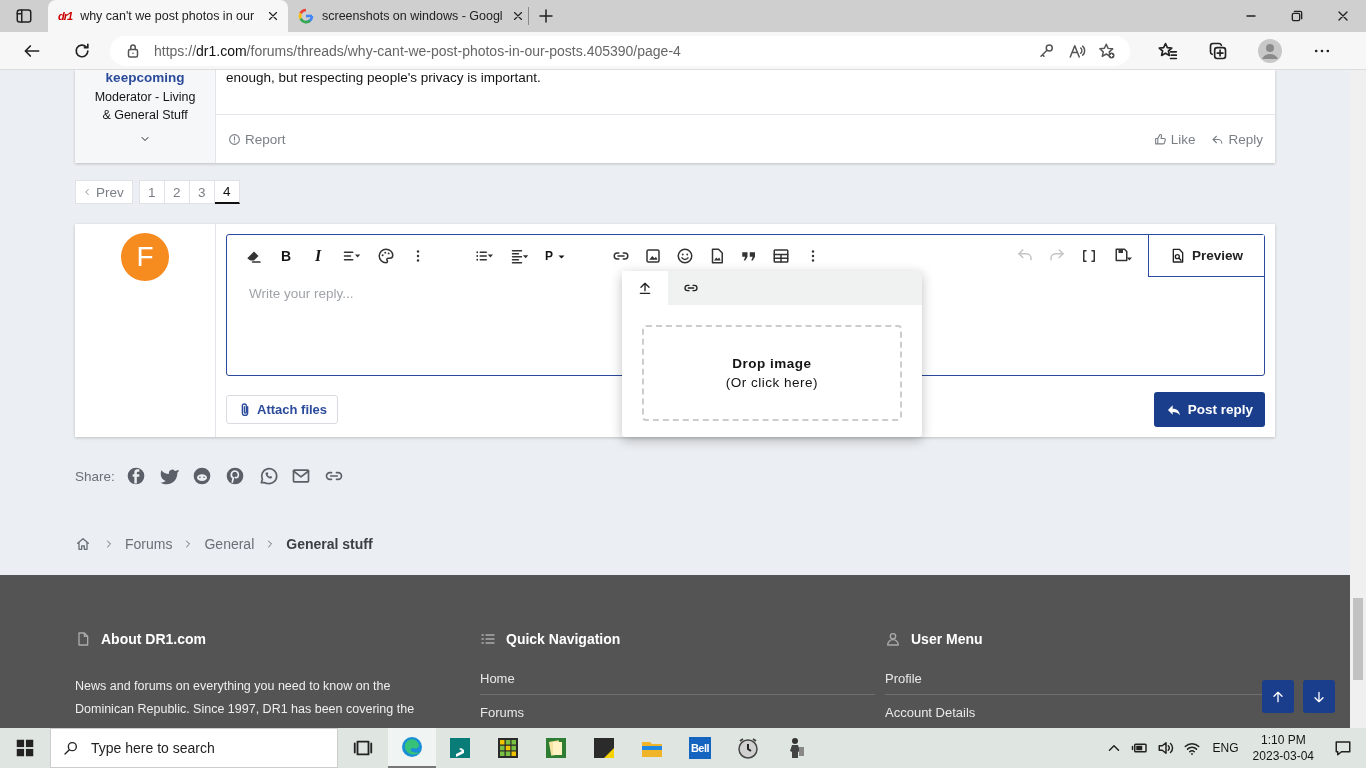  I want to click on page-link: 1, so click(151, 192).